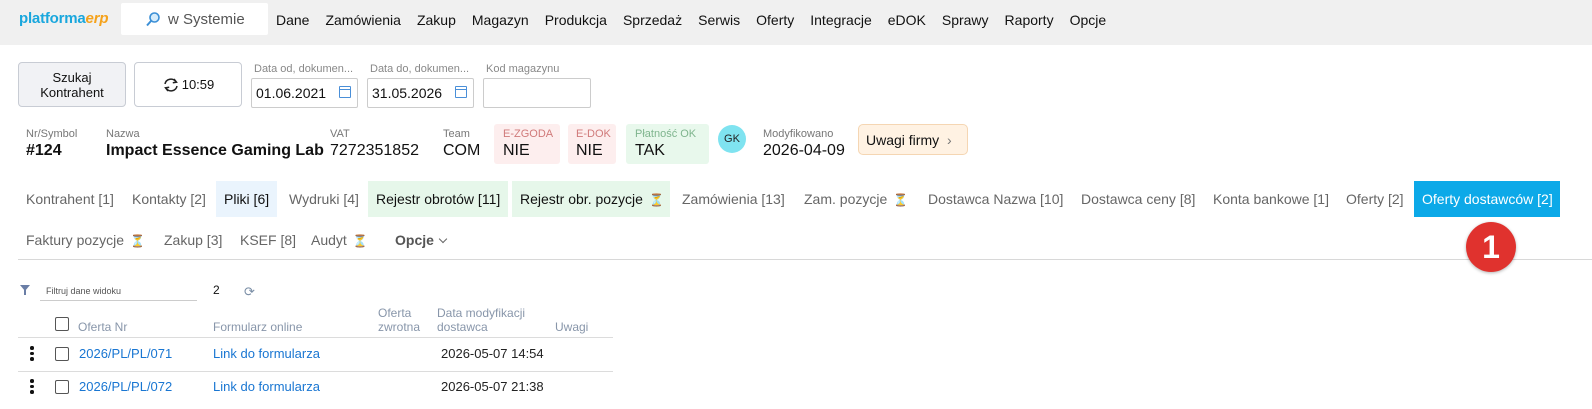 Image resolution: width=1592 pixels, height=409 pixels. What do you see at coordinates (667, 144) in the screenshot?
I see `platnosc-box: Płatność OK TAK` at bounding box center [667, 144].